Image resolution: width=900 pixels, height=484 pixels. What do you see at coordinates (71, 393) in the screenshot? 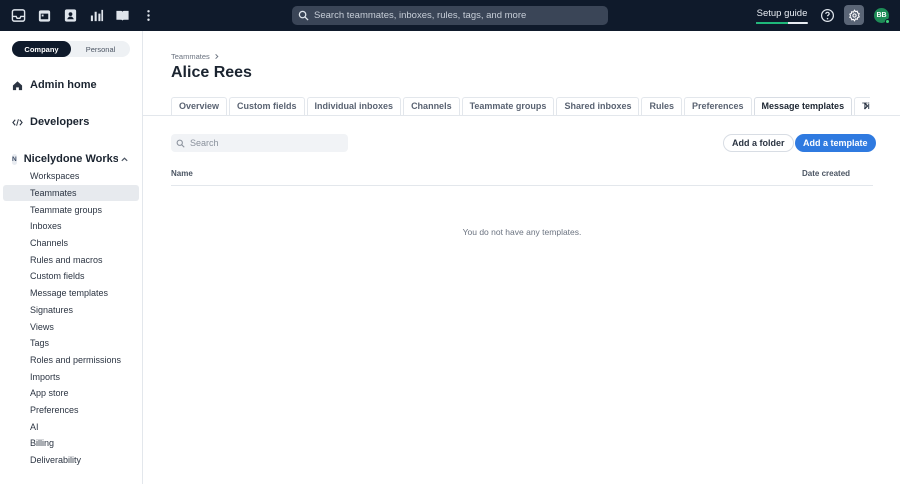
I see `sidebar-item-app-store: App store` at bounding box center [71, 393].